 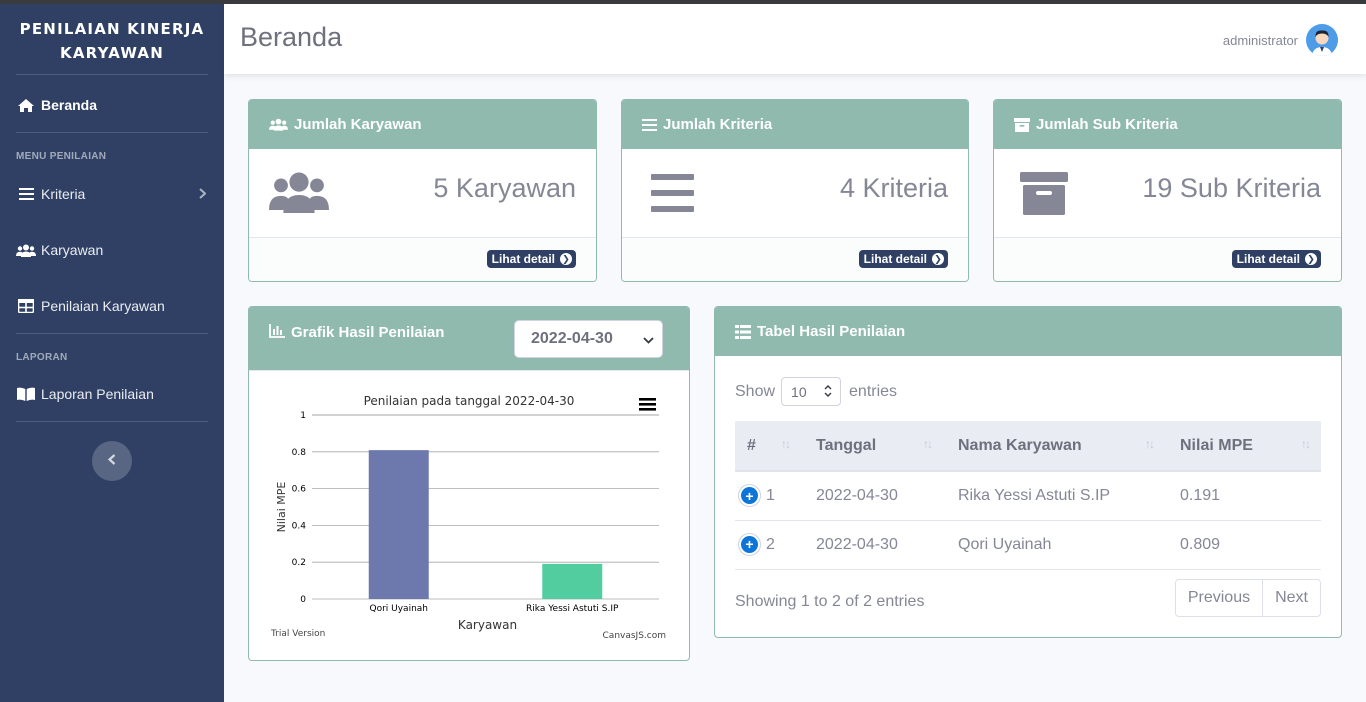 I want to click on sidebar-item-laporan-penilaian: Laporan Penilaian, so click(x=112, y=394).